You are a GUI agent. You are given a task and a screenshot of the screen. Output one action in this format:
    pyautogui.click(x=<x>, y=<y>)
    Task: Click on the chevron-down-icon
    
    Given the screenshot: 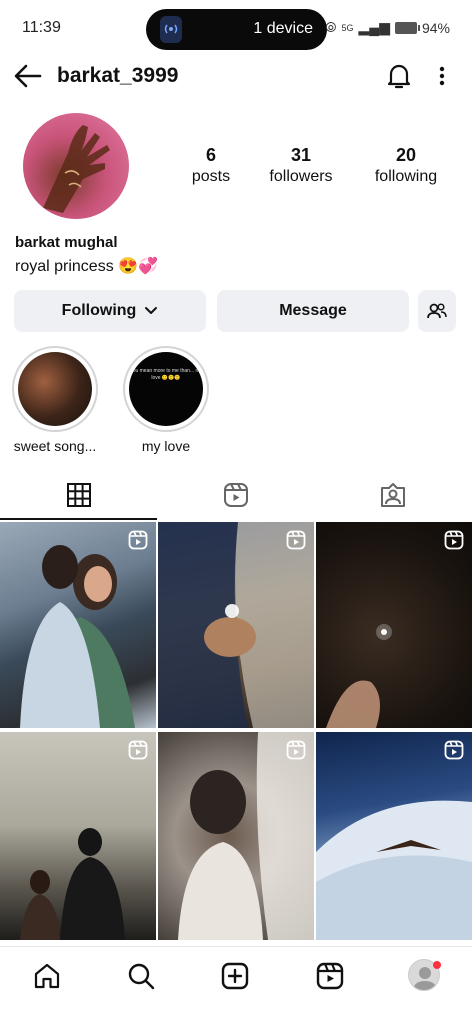 What is the action you would take?
    pyautogui.click(x=151, y=310)
    